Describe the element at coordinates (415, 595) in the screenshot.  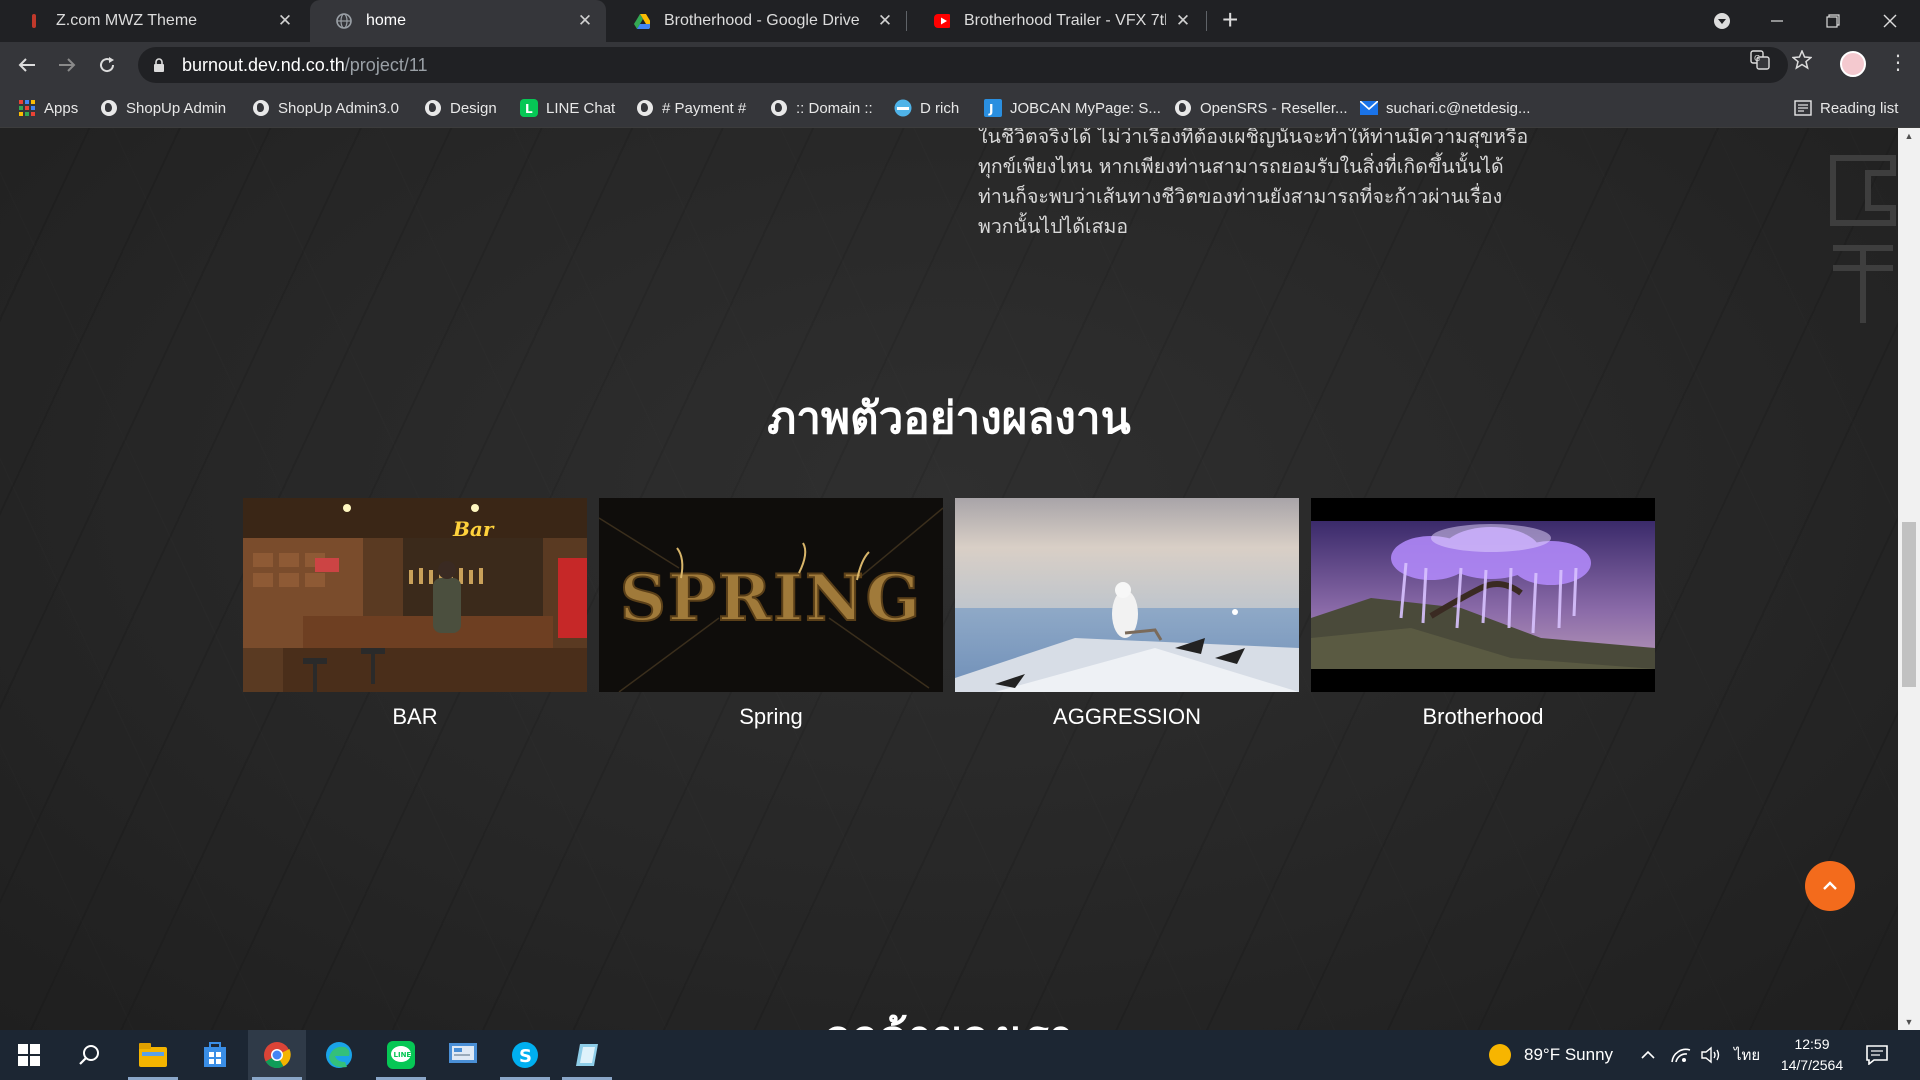
I see `work-thumbnail: Bar` at that location.